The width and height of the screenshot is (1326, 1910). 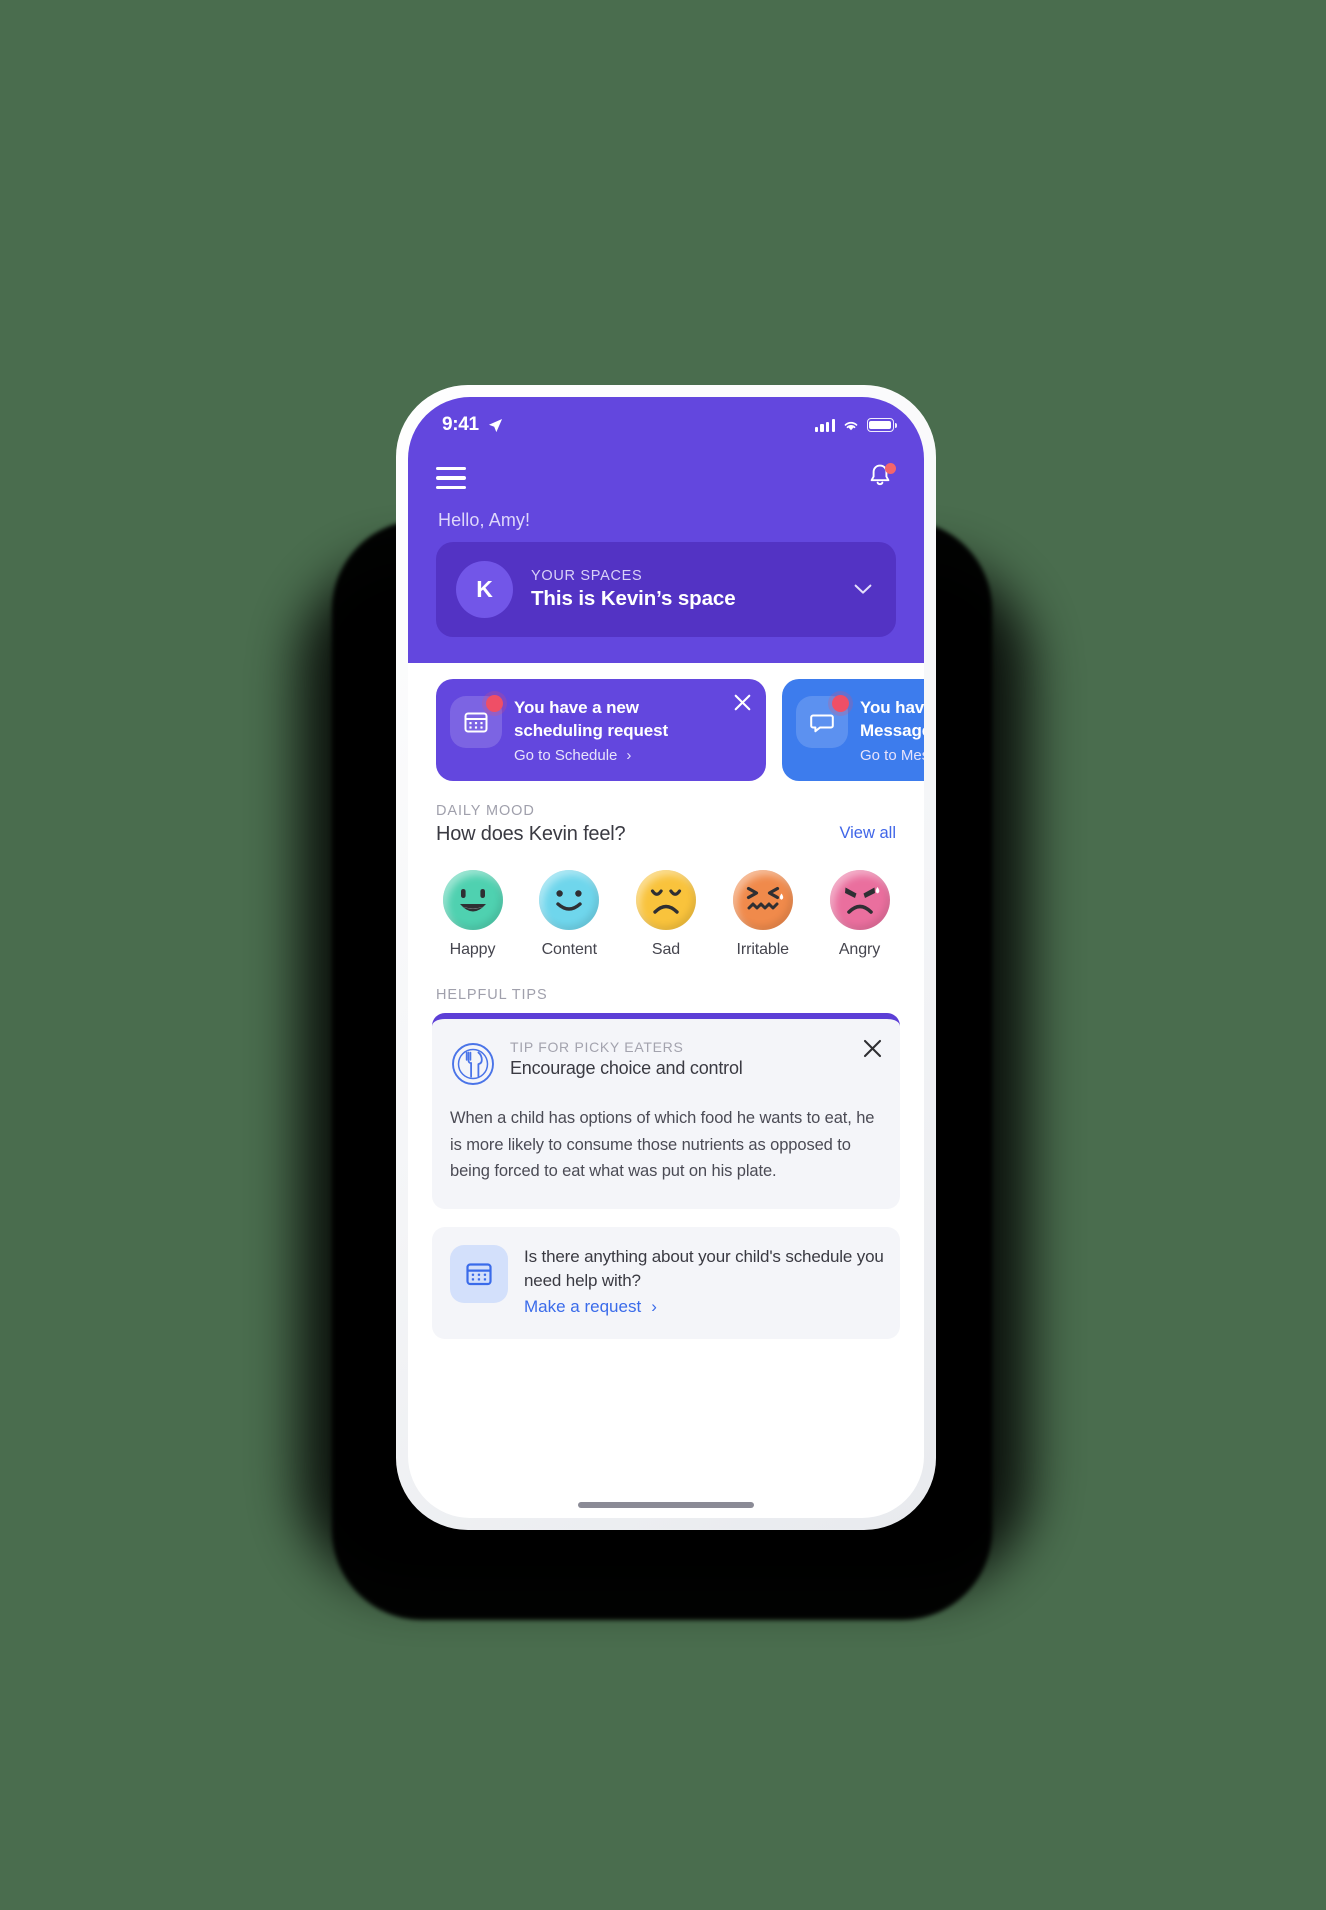 I want to click on notification-link-label: Go to Messages, so click(x=892, y=755).